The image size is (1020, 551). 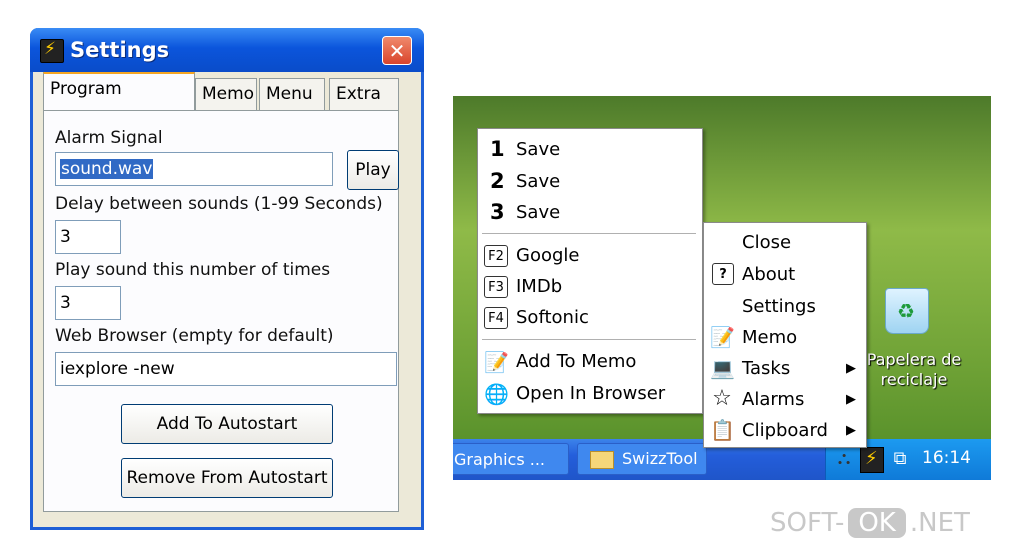 I want to click on tray-menu-tasks: 💻 Tasks ▶, so click(x=785, y=368).